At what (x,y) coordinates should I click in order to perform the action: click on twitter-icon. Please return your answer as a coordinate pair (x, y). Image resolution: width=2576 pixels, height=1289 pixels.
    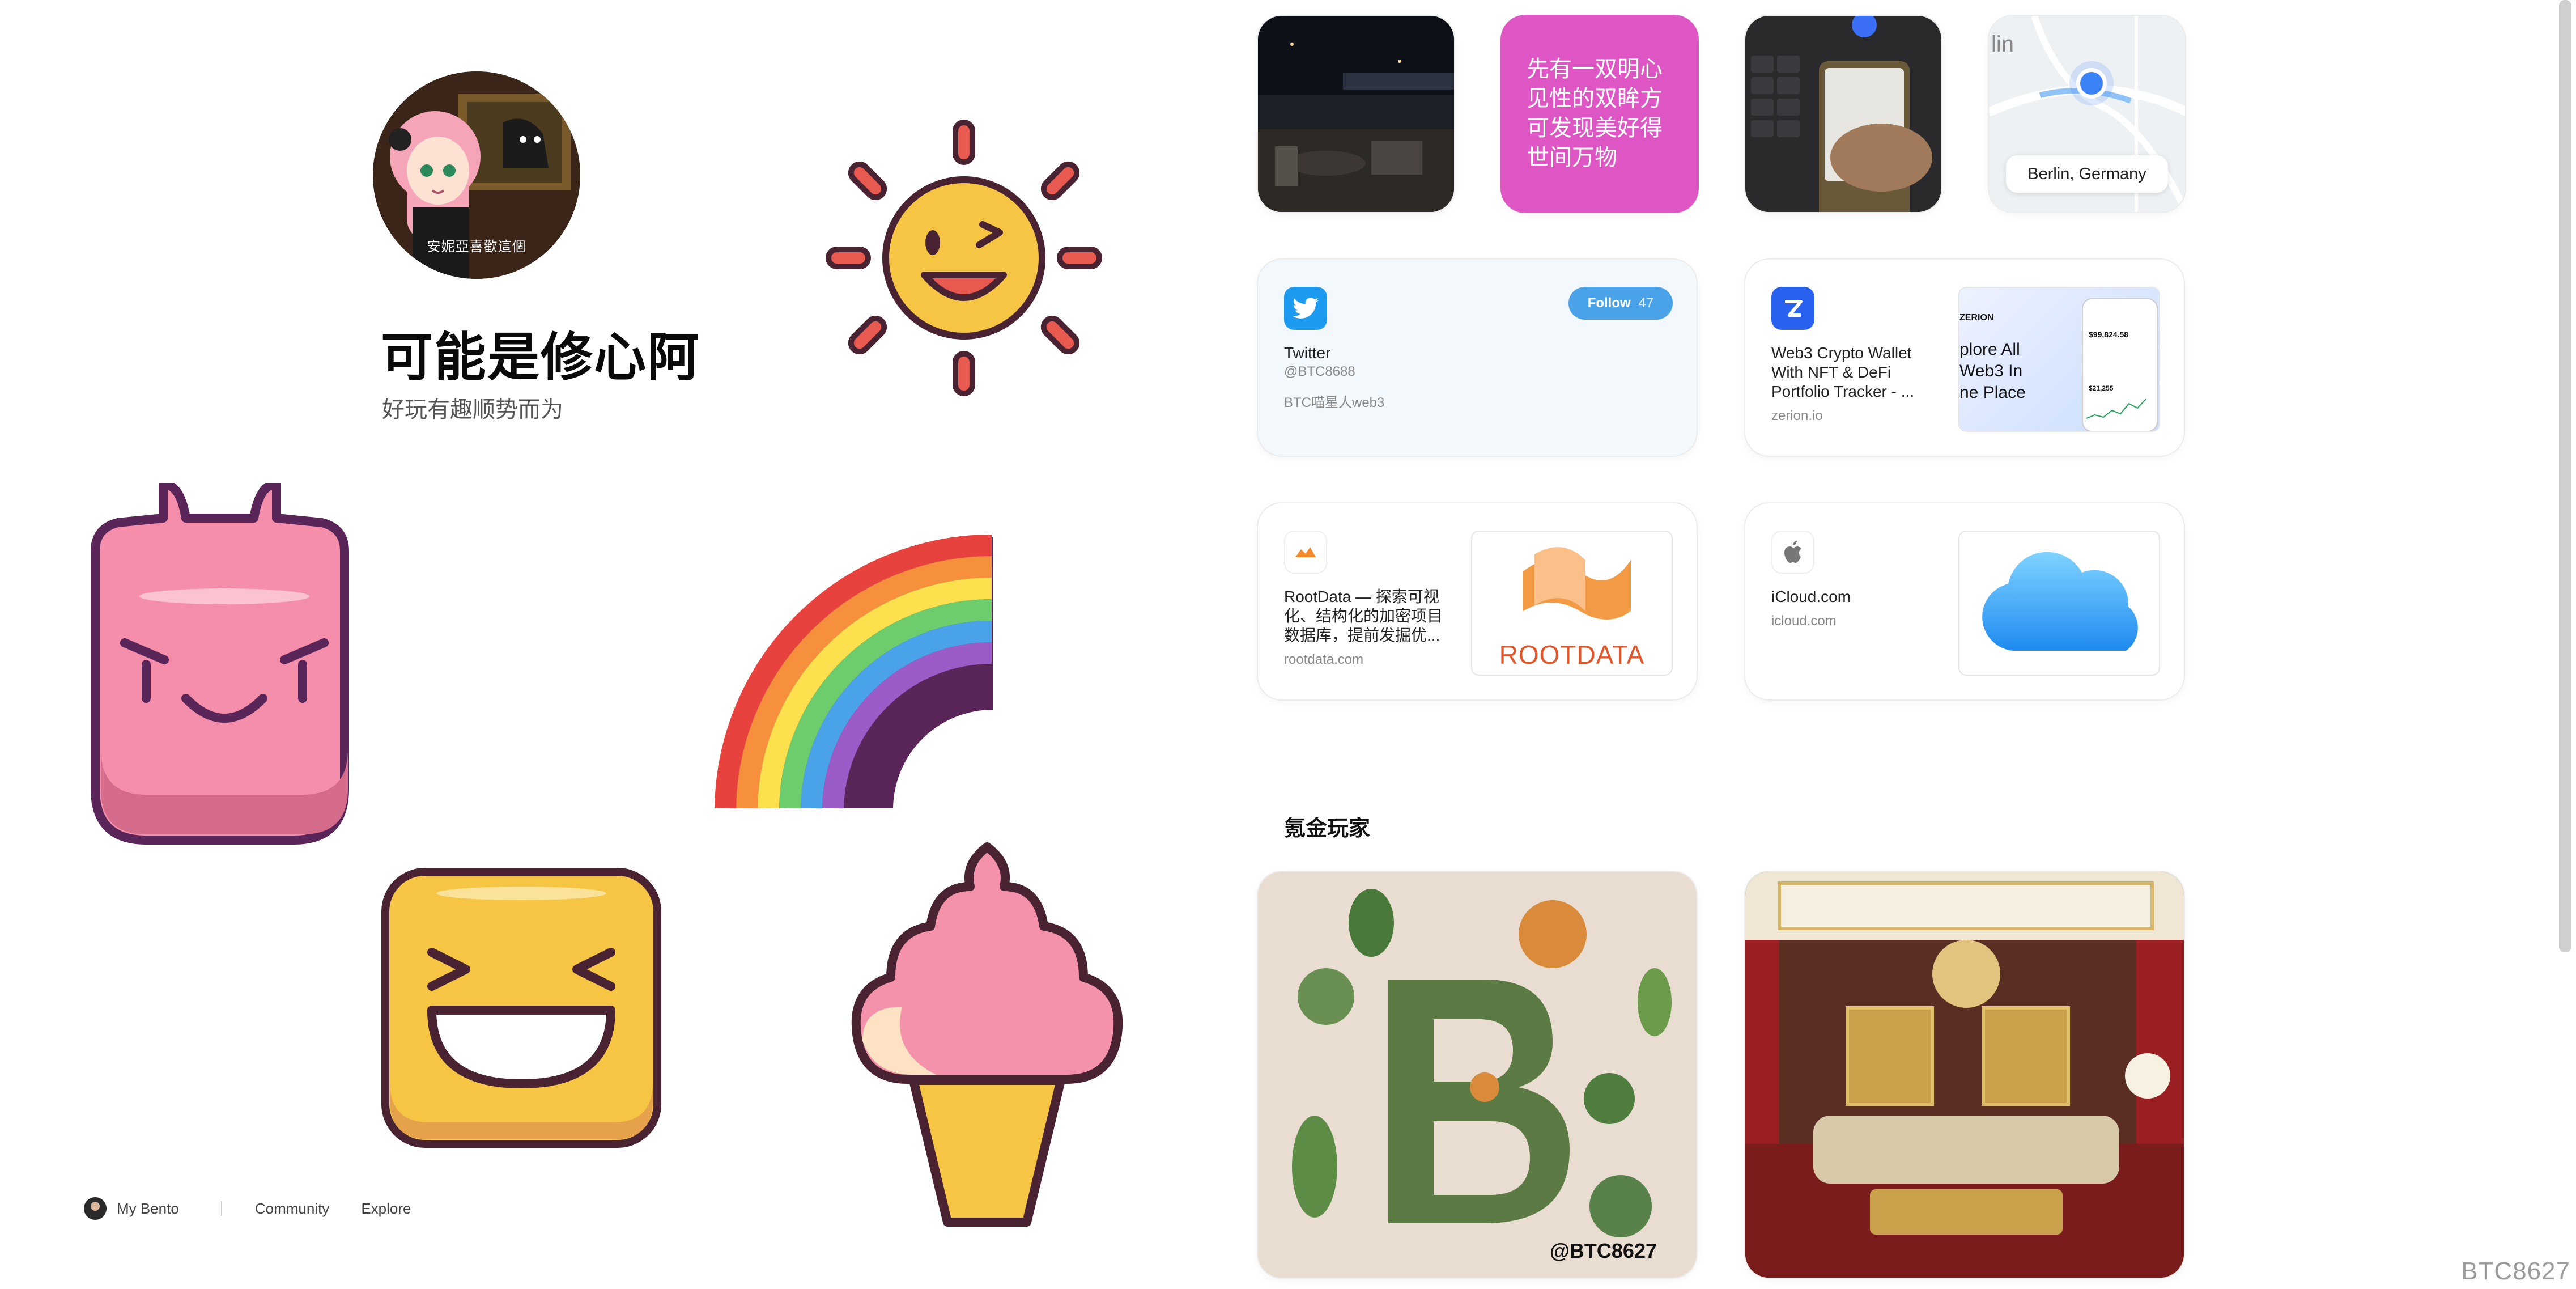
    Looking at the image, I should click on (1305, 308).